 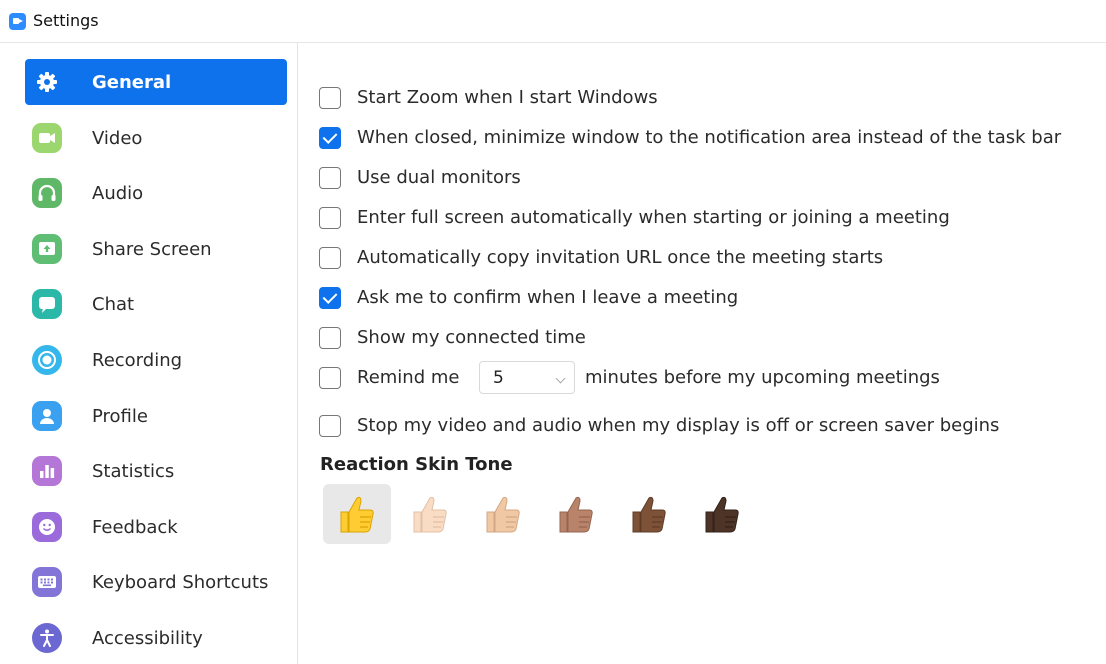 What do you see at coordinates (156, 138) in the screenshot?
I see `sidebar-item-video: Video` at bounding box center [156, 138].